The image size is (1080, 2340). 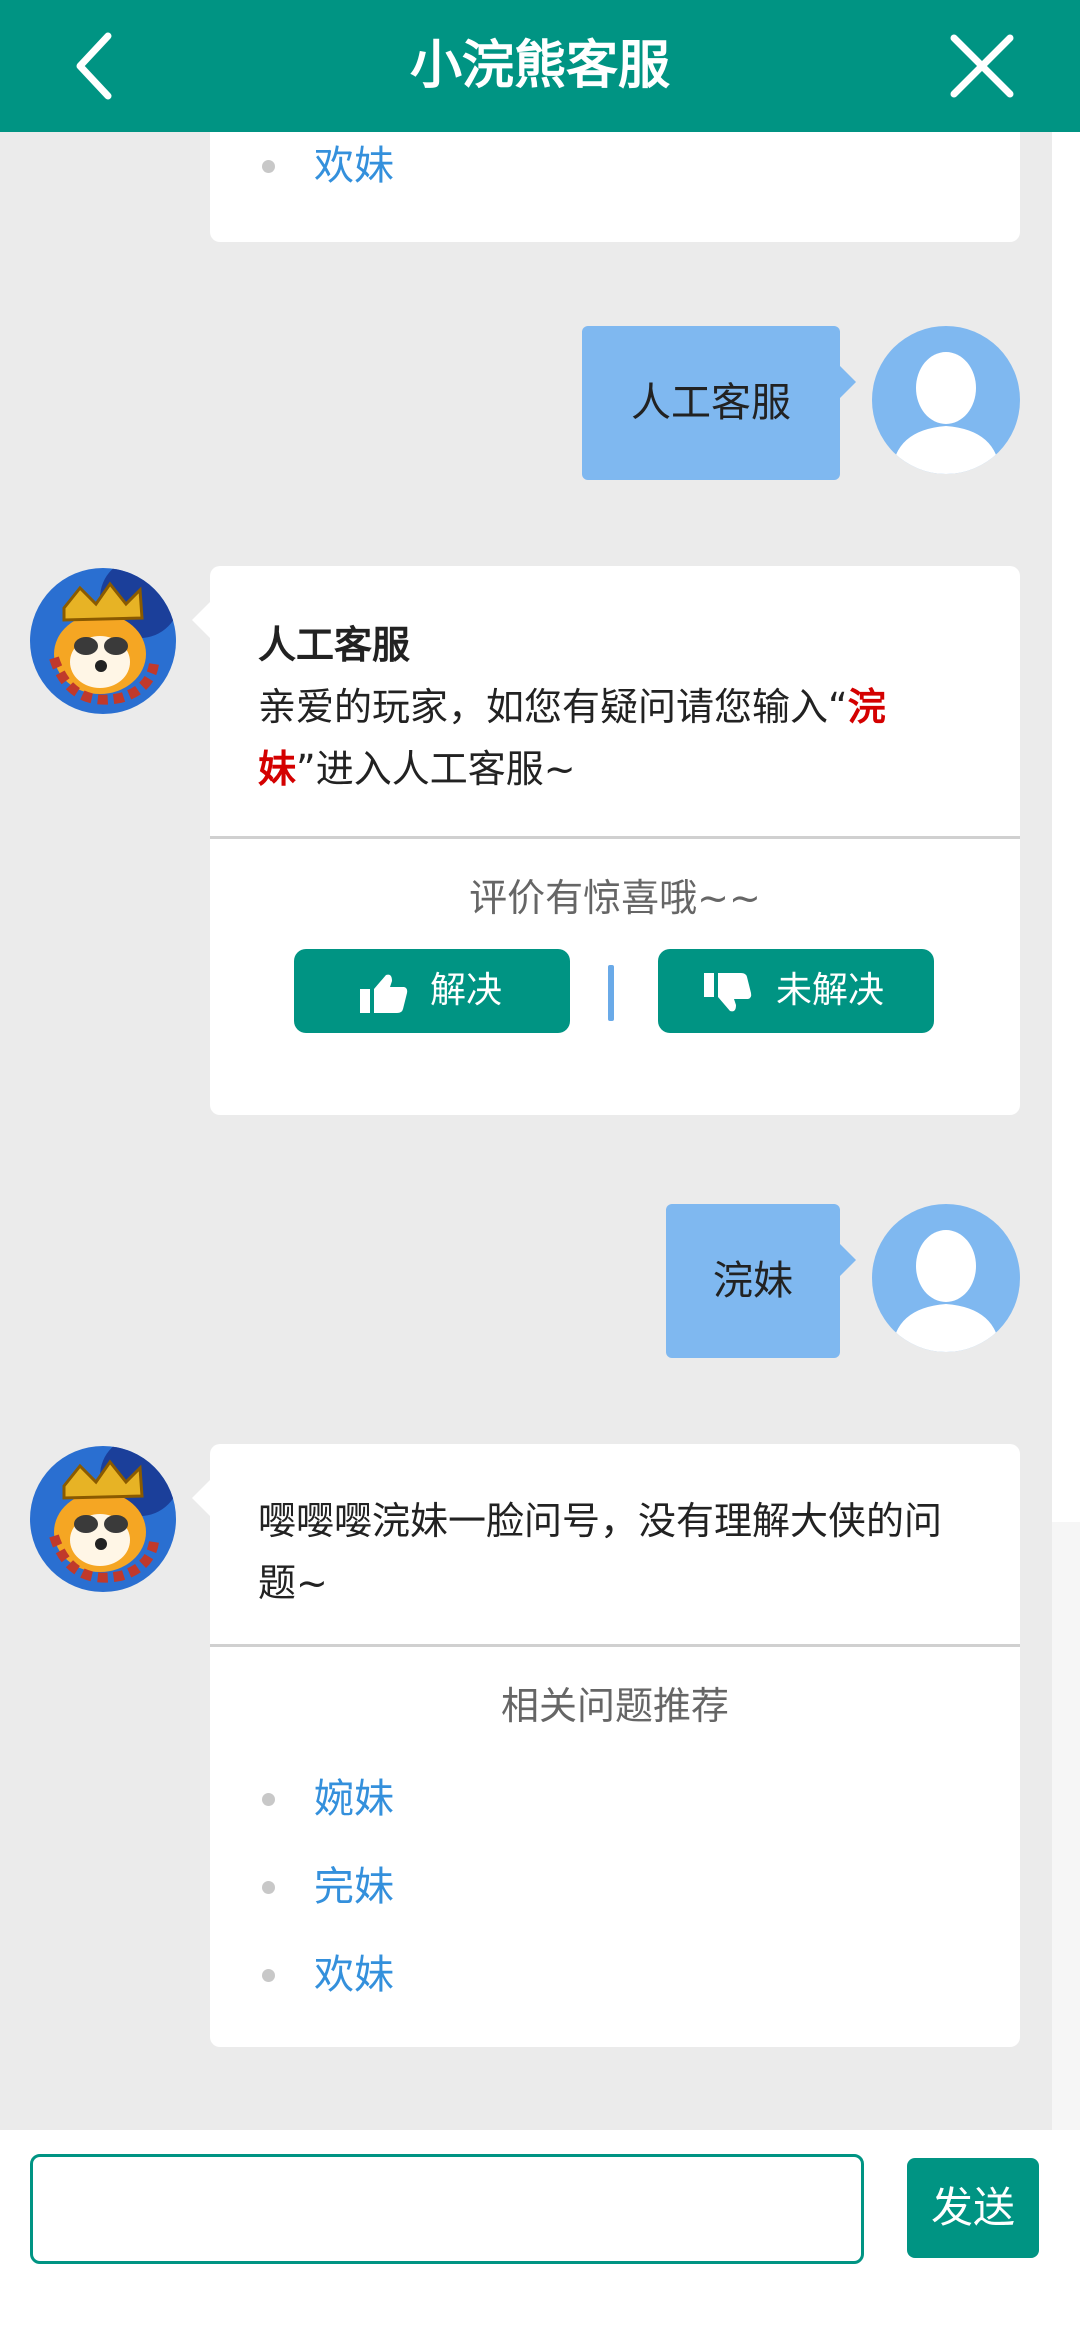 What do you see at coordinates (600, 1552) in the screenshot?
I see `bot-message-text: 嘤嘤嘤浣妹一脸问号，没有理解大侠的问题~` at bounding box center [600, 1552].